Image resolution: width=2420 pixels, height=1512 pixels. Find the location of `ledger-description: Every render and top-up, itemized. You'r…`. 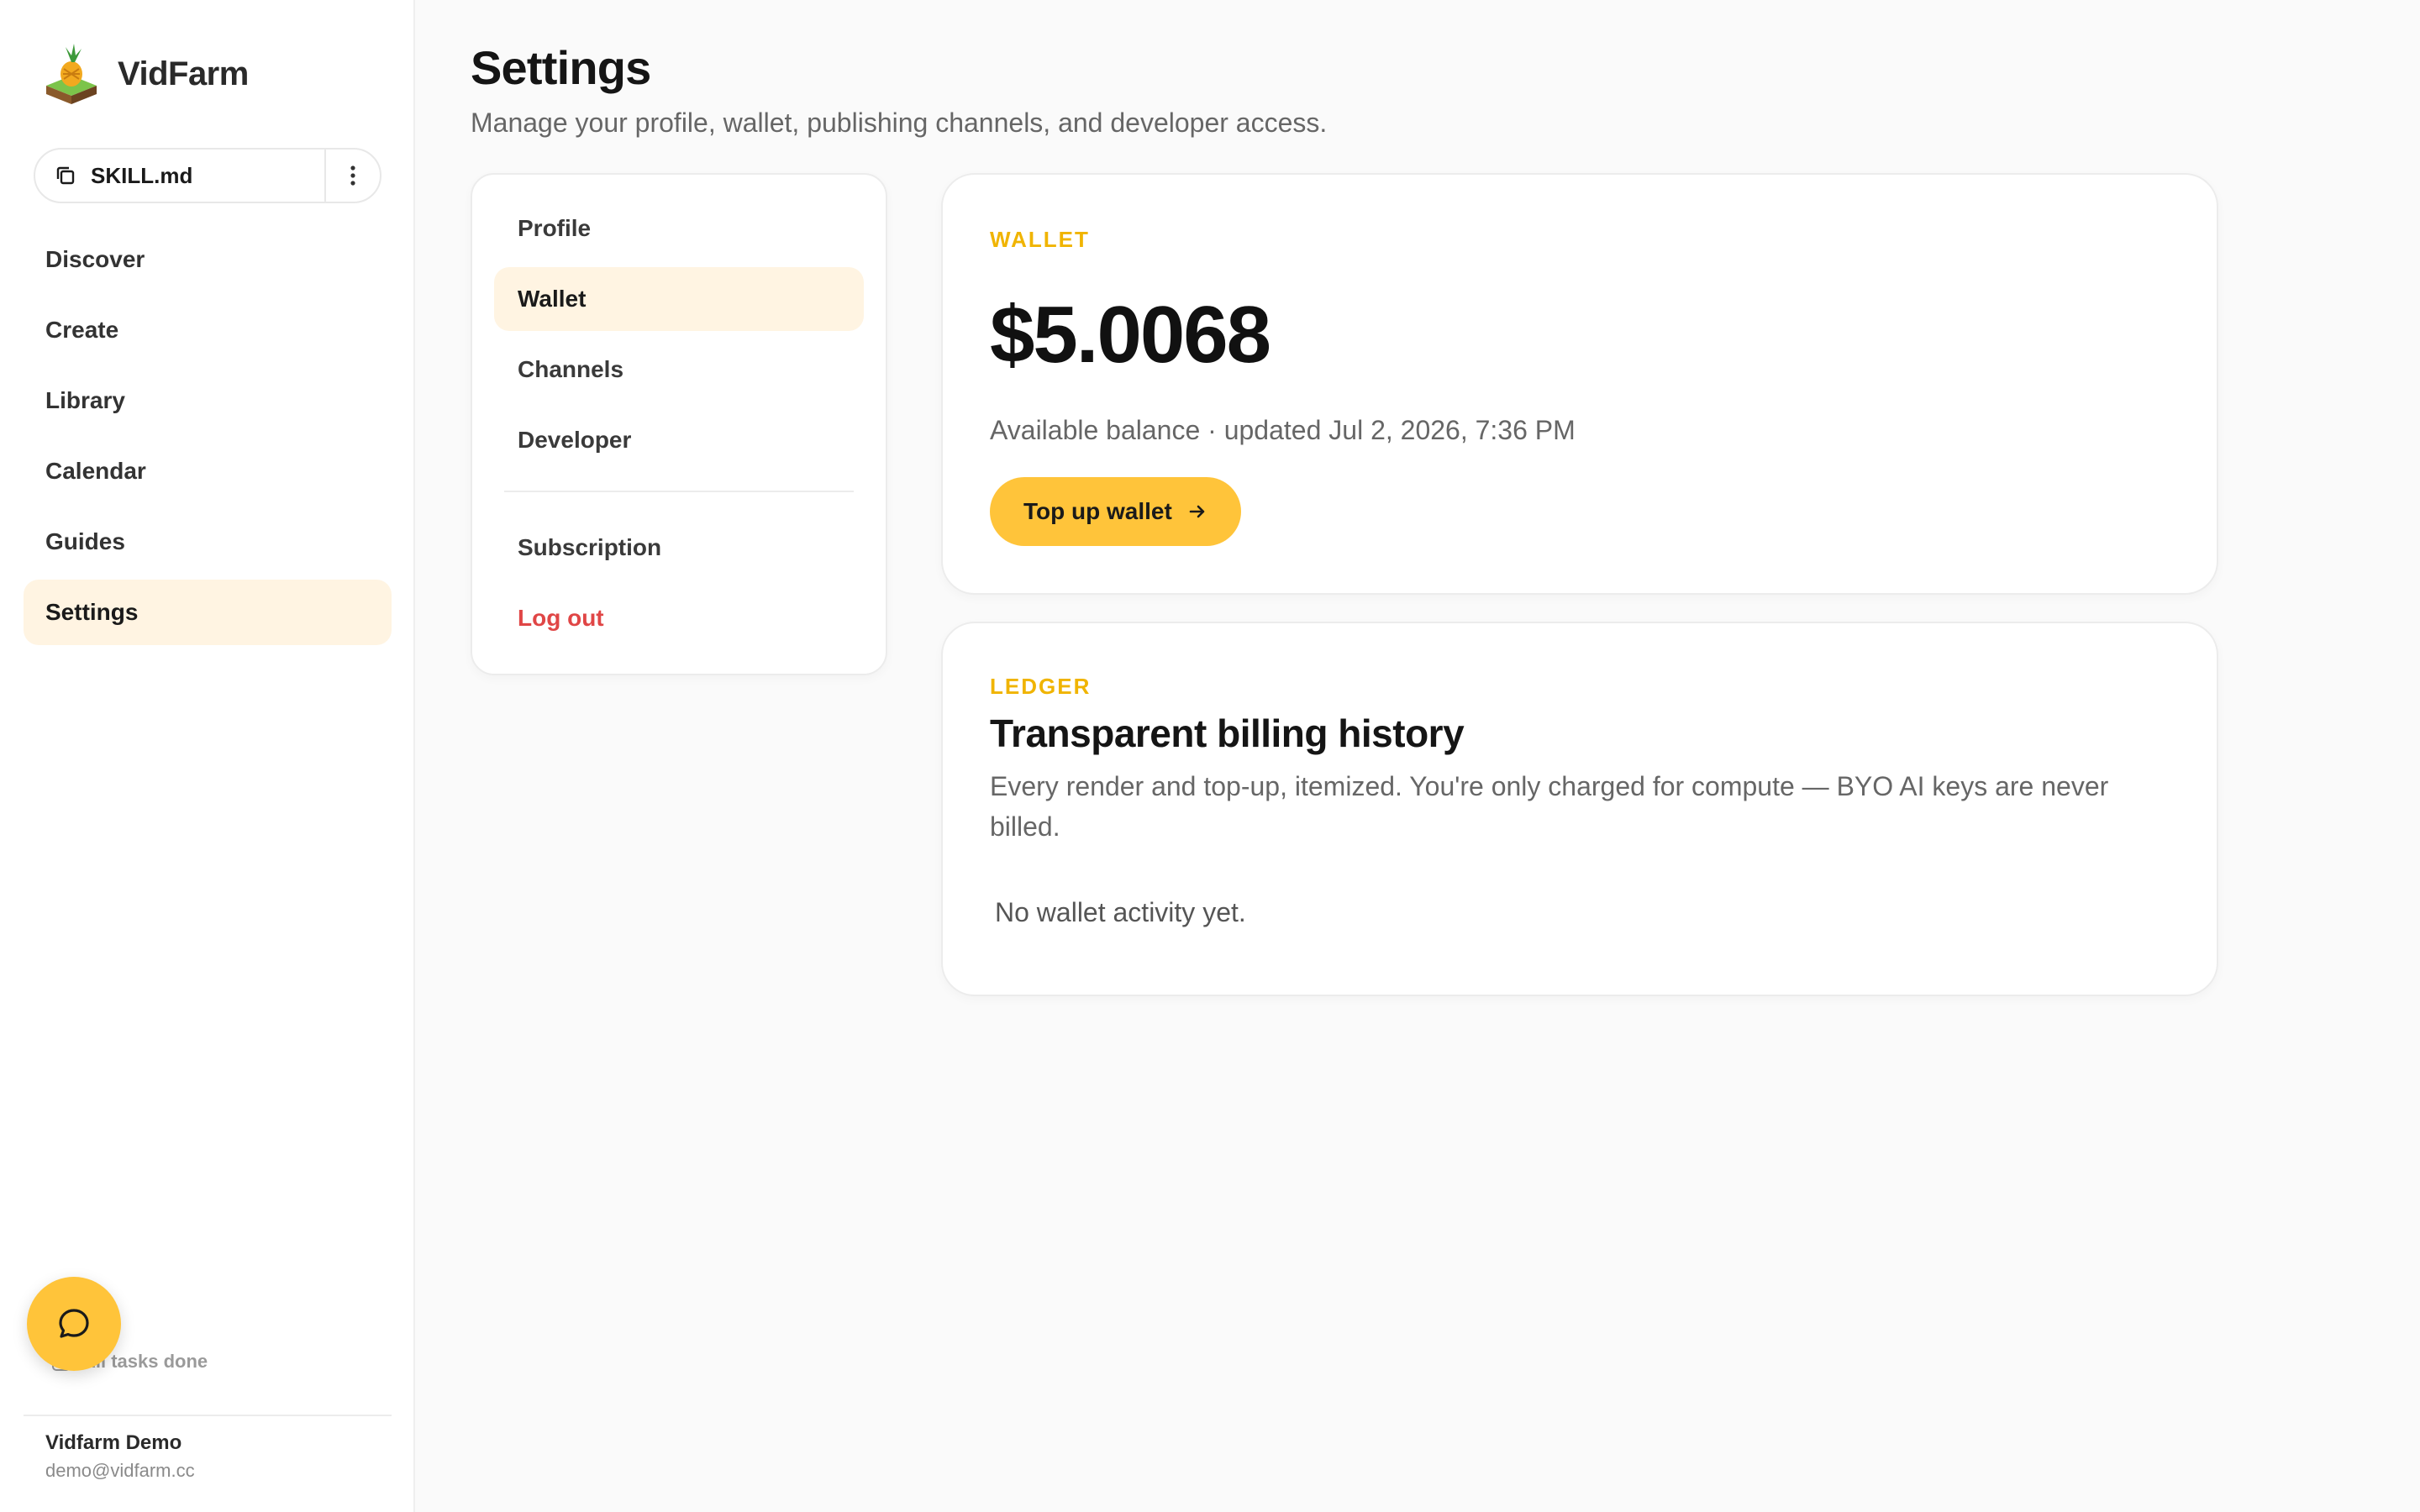

ledger-description: Every render and top-up, itemized. You'r… is located at coordinates (1549, 806).